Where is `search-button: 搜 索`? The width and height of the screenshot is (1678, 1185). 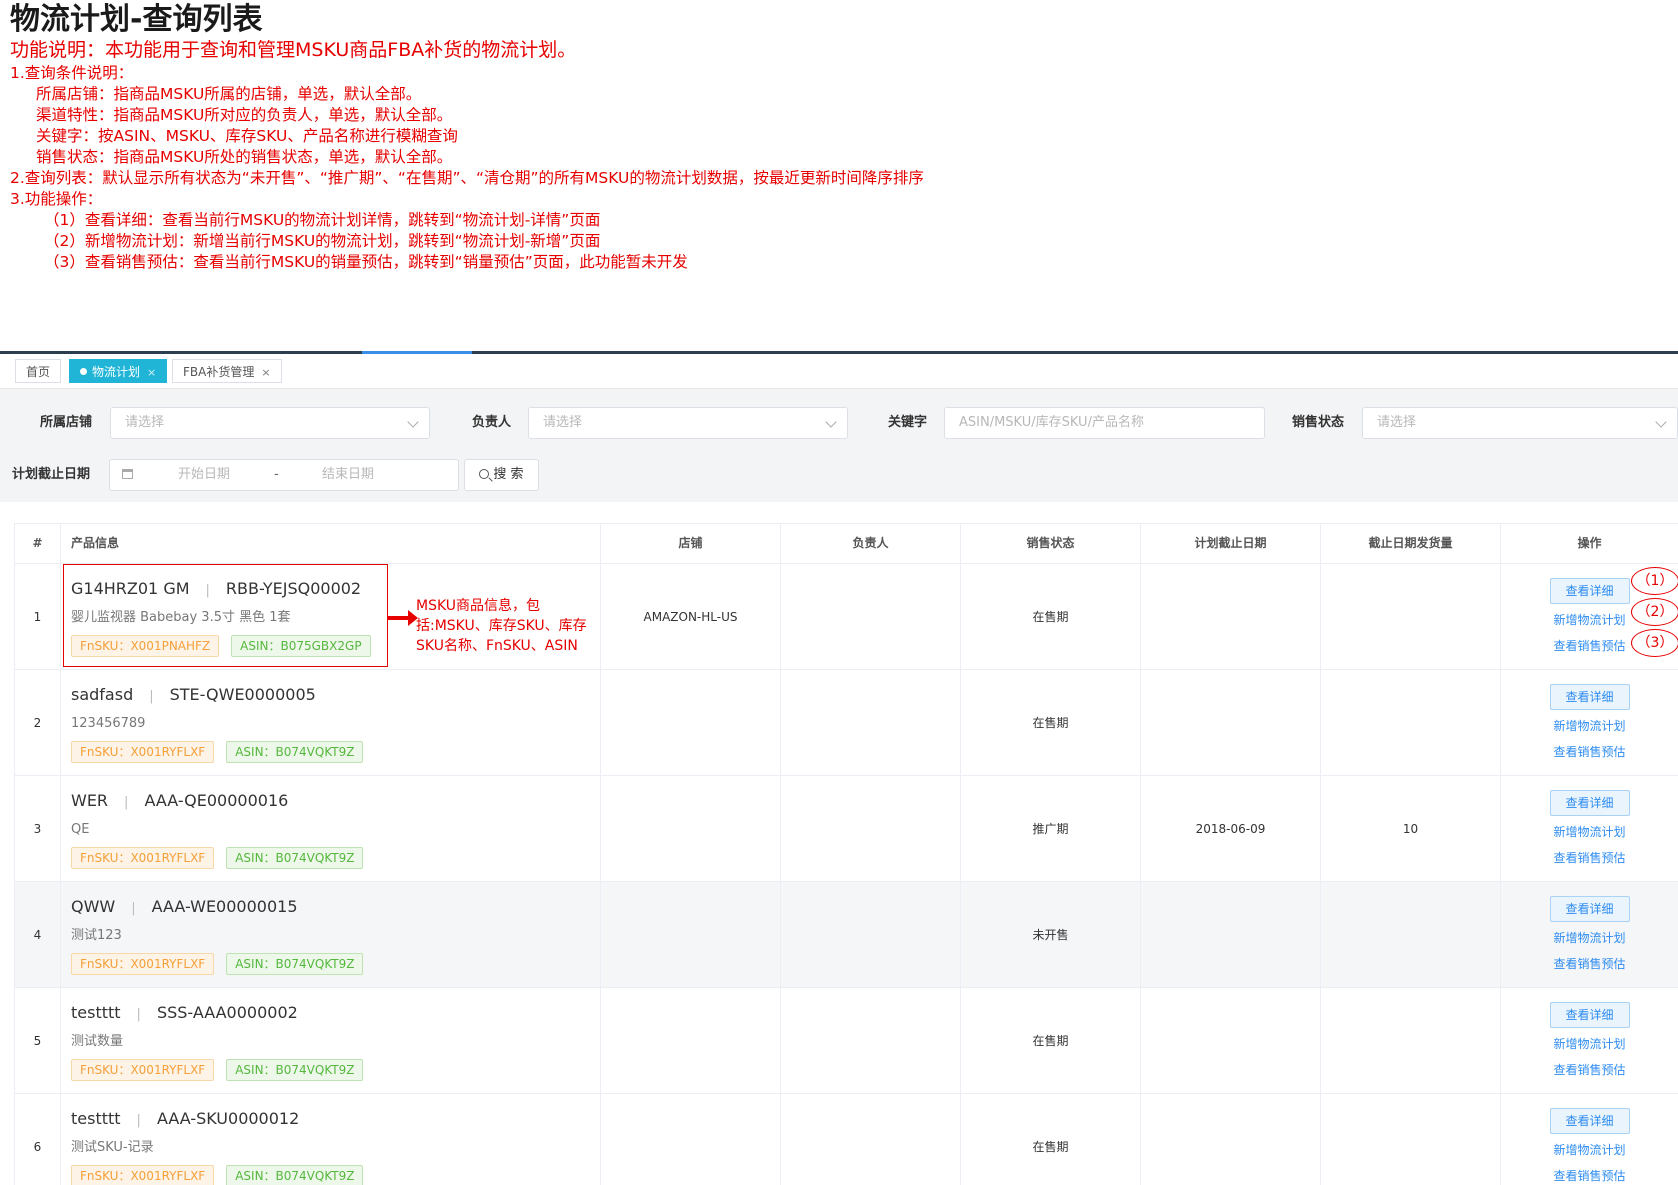
search-button: 搜 索 is located at coordinates (501, 475).